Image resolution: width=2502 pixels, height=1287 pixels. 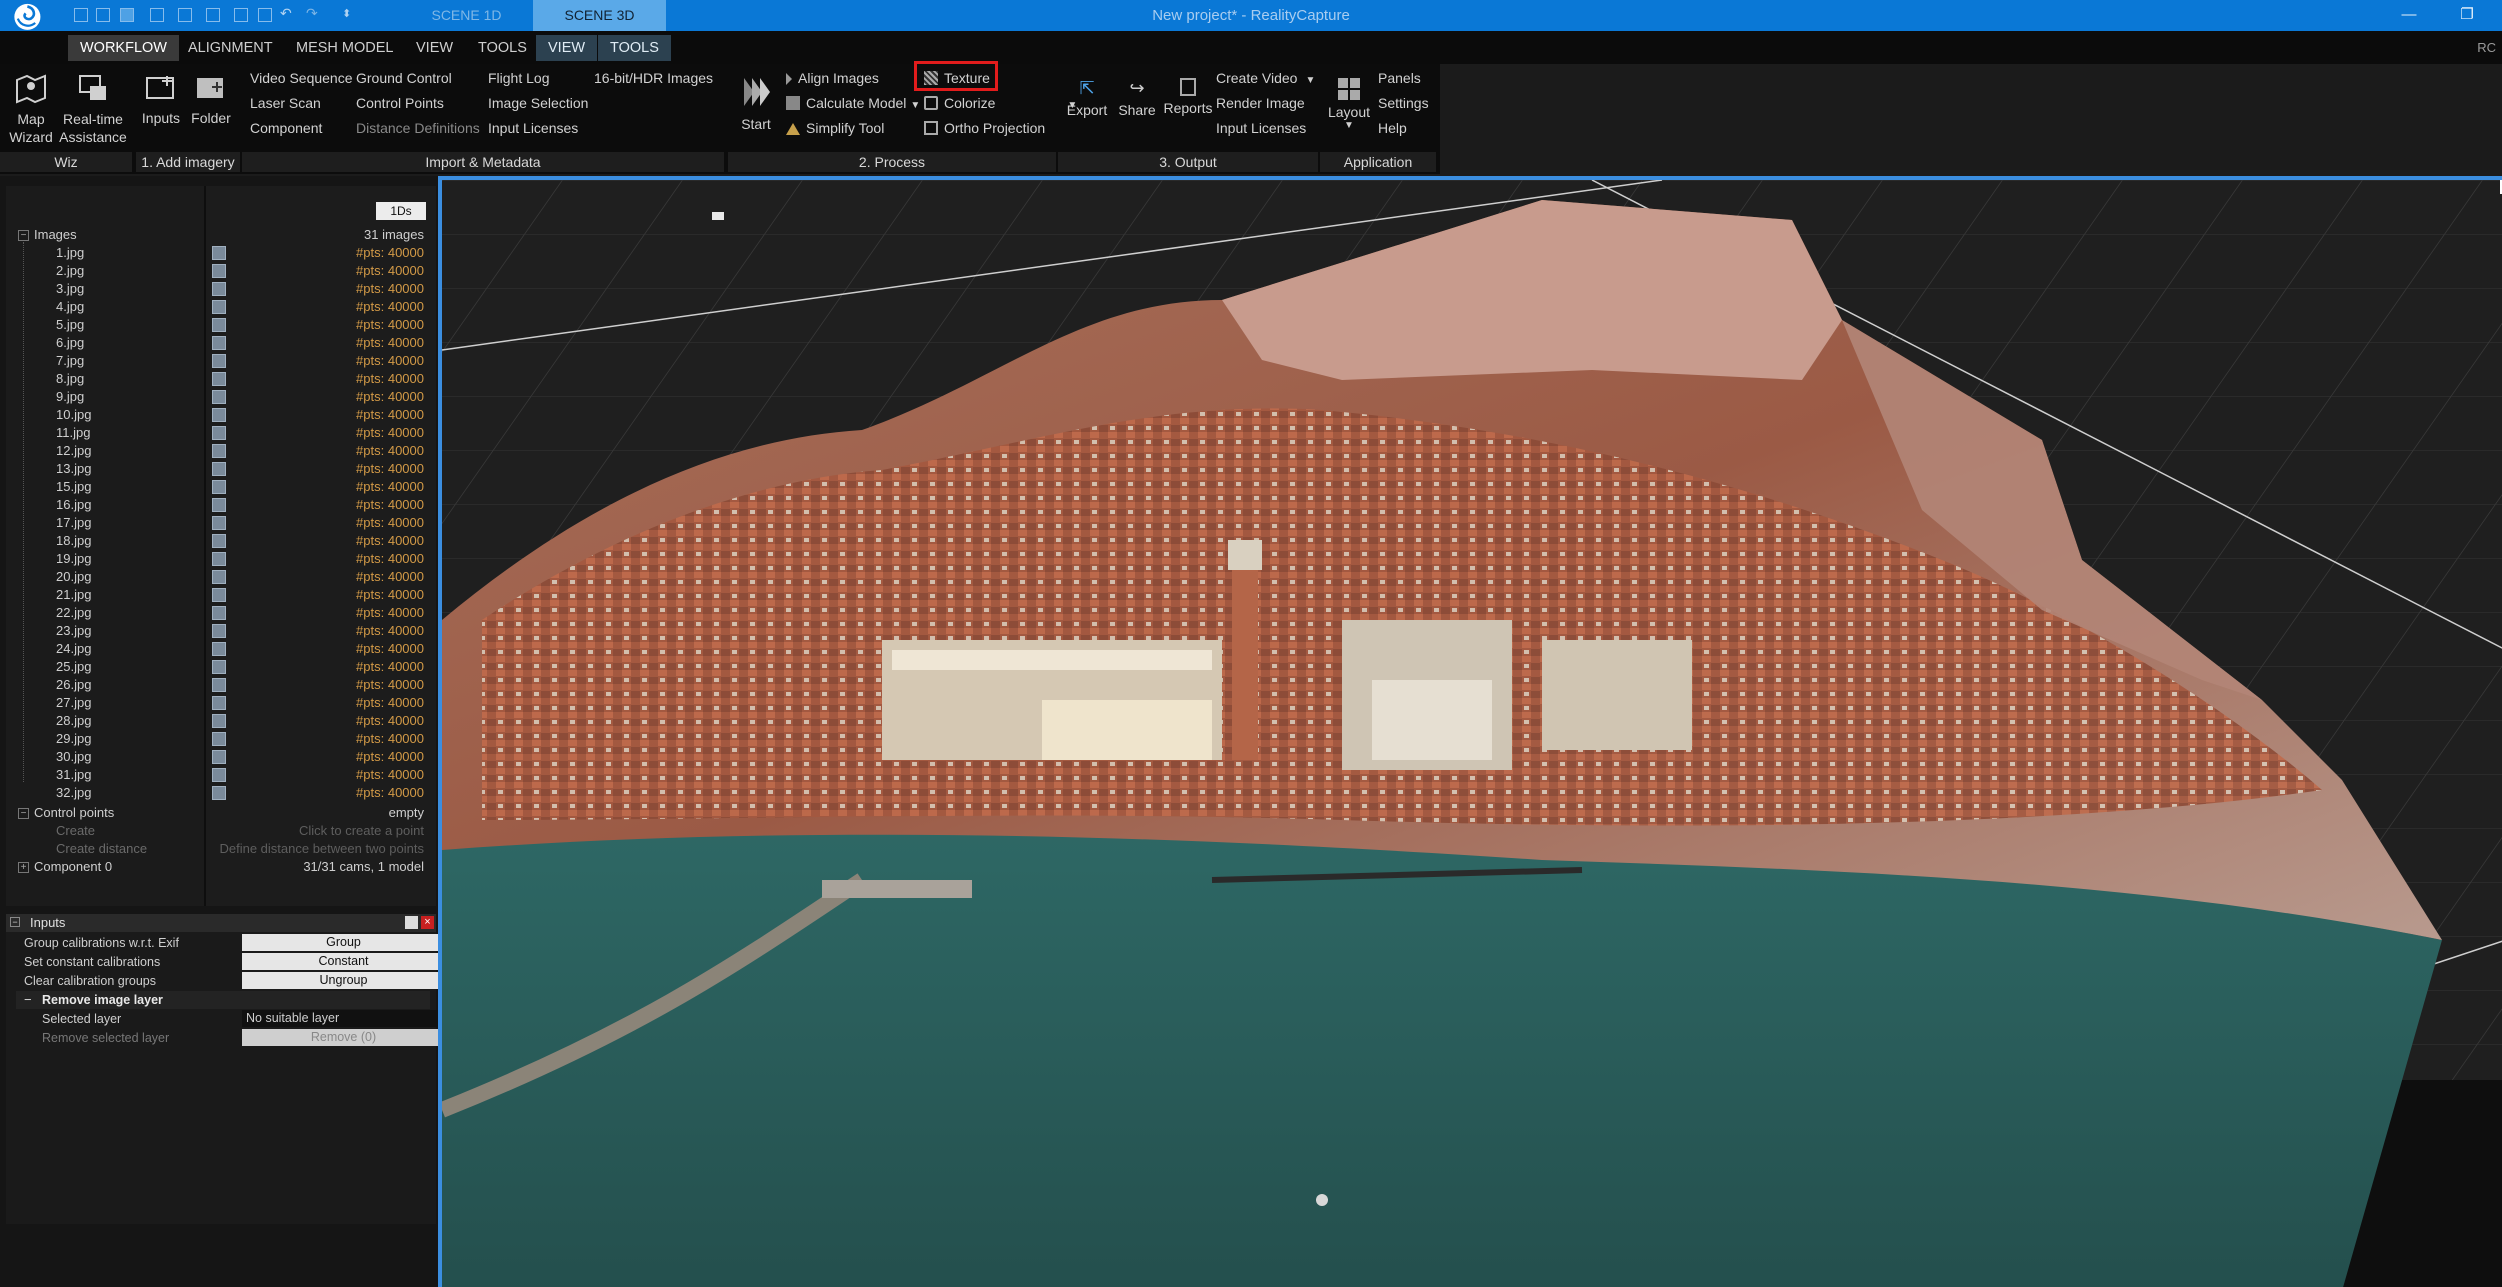 What do you see at coordinates (285, 103) in the screenshot?
I see `laser-scan-button: Laser Scan` at bounding box center [285, 103].